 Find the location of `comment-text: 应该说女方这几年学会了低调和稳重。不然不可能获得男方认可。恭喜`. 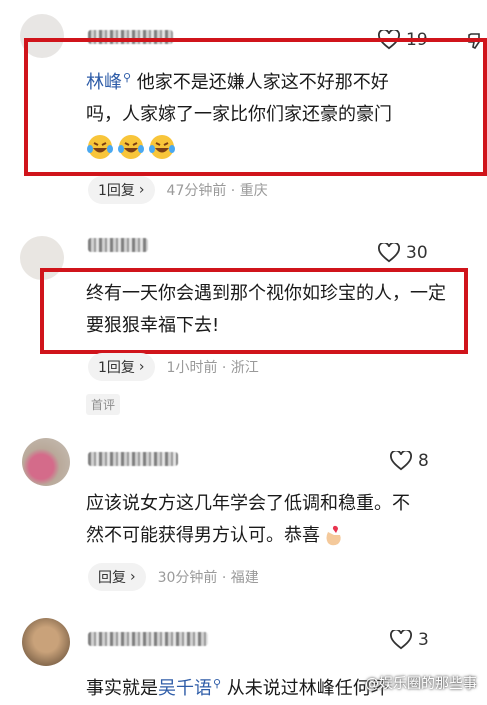

comment-text: 应该说女方这几年学会了低调和稳重。不然不可能获得男方认可。恭喜 is located at coordinates (248, 519).